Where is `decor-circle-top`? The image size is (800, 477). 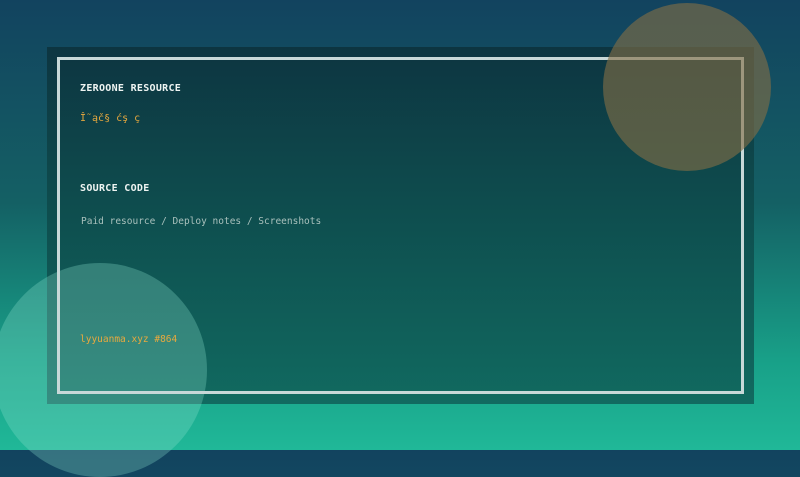 decor-circle-top is located at coordinates (687, 87).